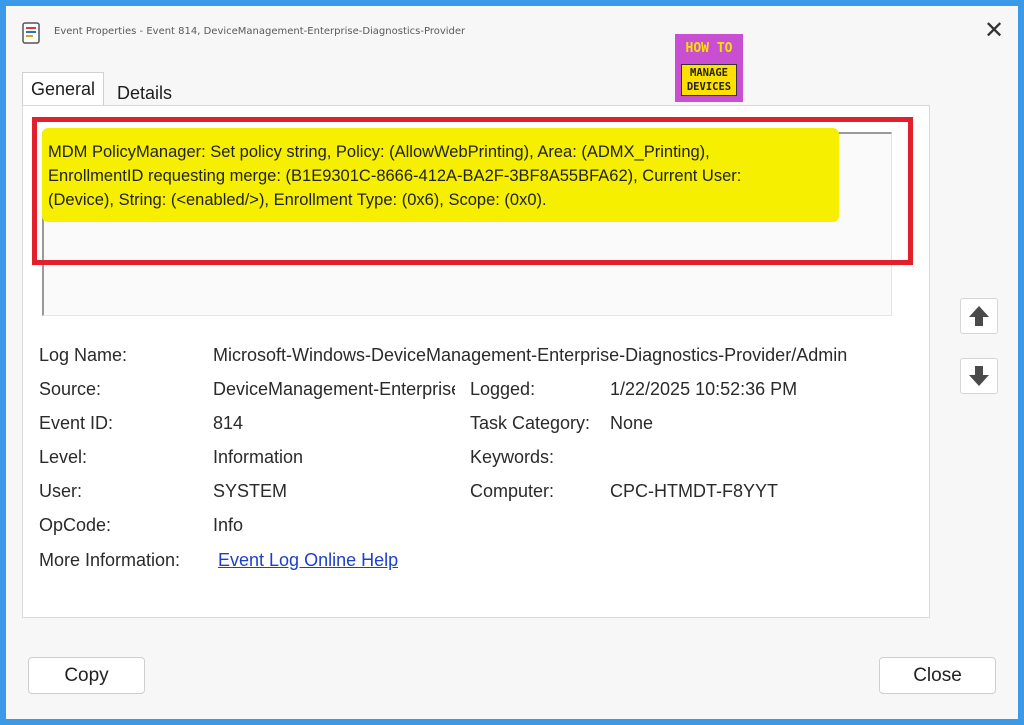 The width and height of the screenshot is (1024, 725). I want to click on level-value: Information, so click(258, 457).